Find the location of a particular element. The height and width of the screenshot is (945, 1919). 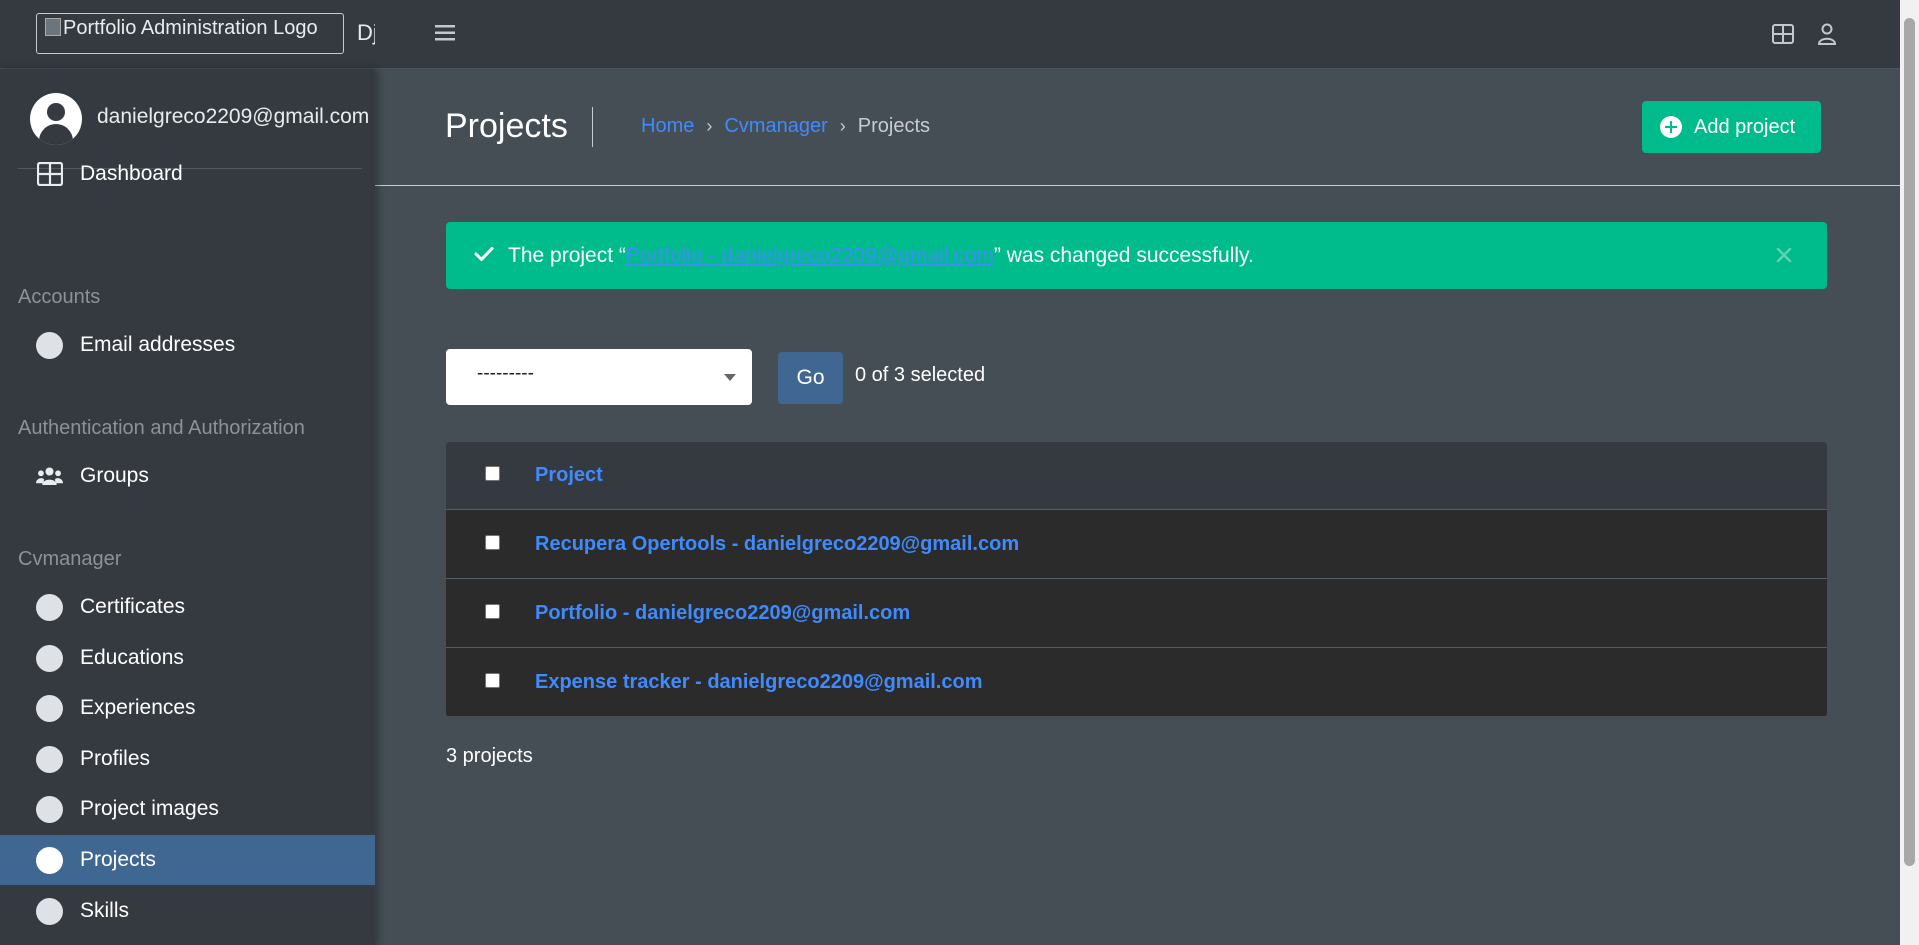

broken-image-icon is located at coordinates (53, 27).